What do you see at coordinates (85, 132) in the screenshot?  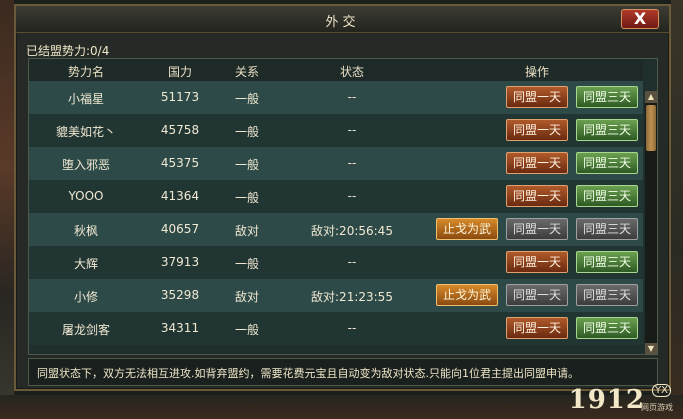 I see `faction-name: 貔美如花丶` at bounding box center [85, 132].